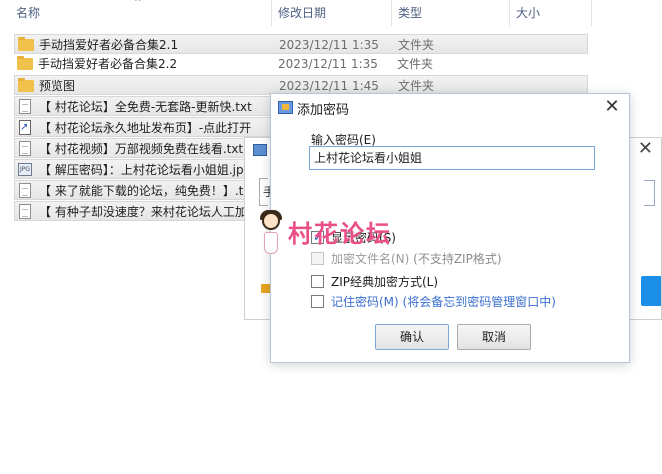 The height and width of the screenshot is (474, 662). Describe the element at coordinates (452, 158) in the screenshot. I see `password-input: 上村花论坛看小姐姐` at that location.